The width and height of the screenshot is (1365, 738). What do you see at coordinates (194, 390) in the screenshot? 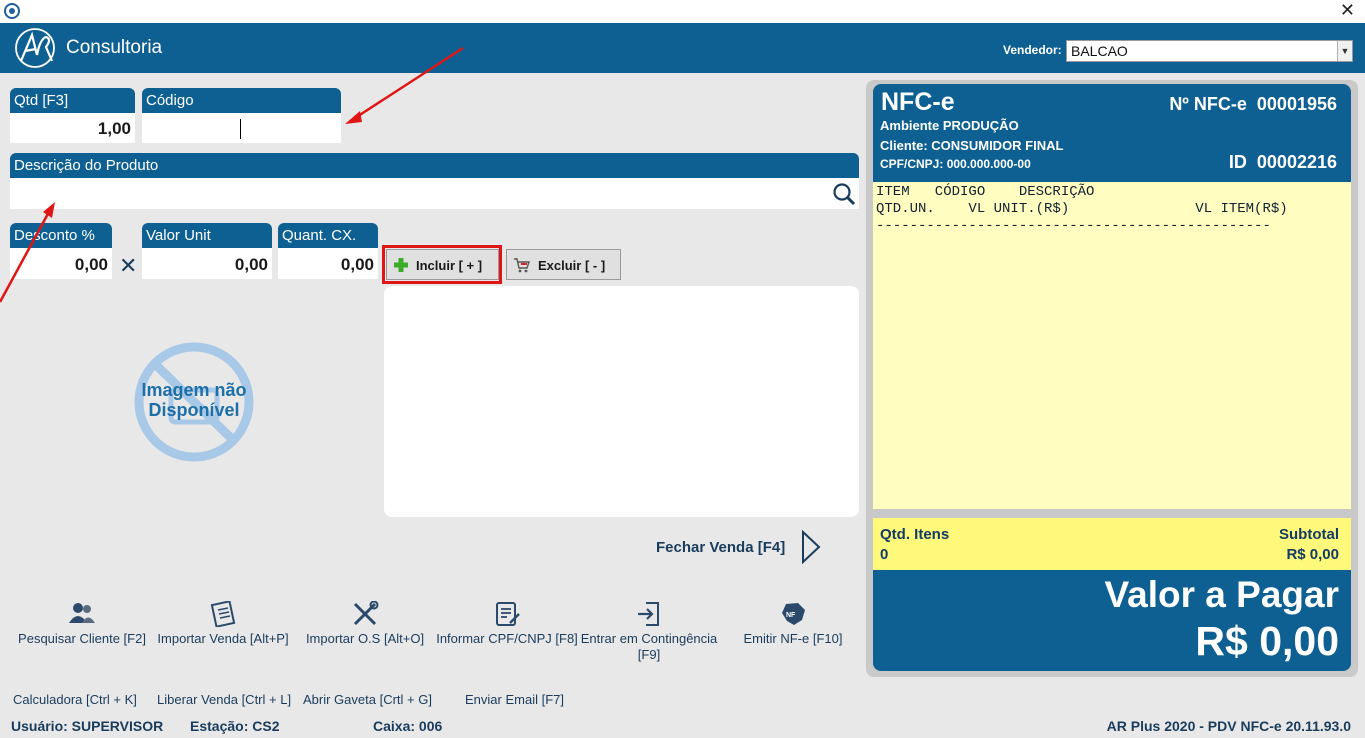
I see `no-image-line1: Imagem não` at bounding box center [194, 390].